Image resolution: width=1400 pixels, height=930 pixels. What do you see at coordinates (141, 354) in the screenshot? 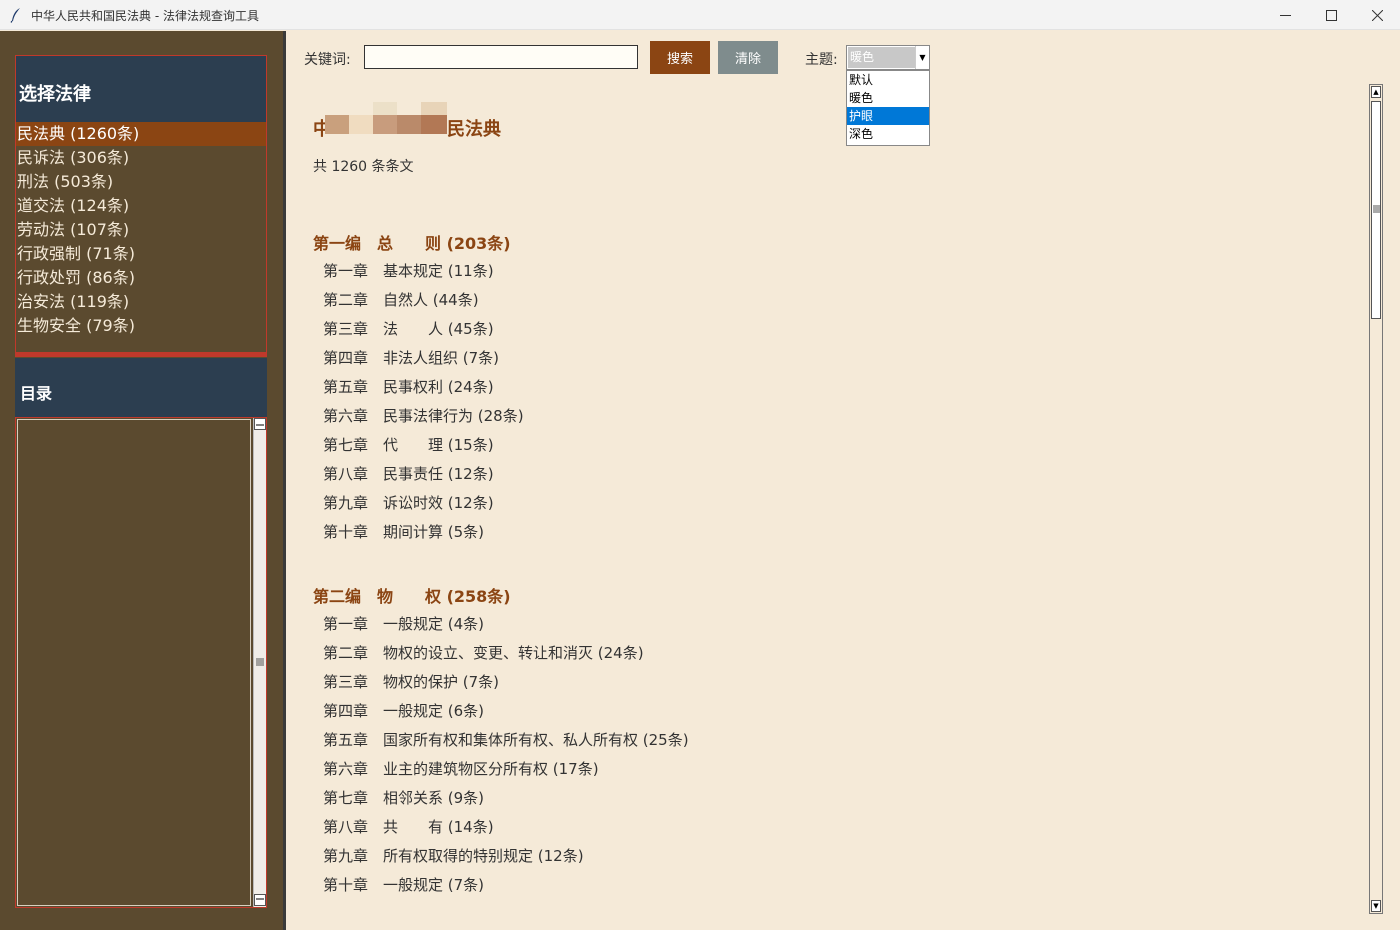
I see `panel-divider` at bounding box center [141, 354].